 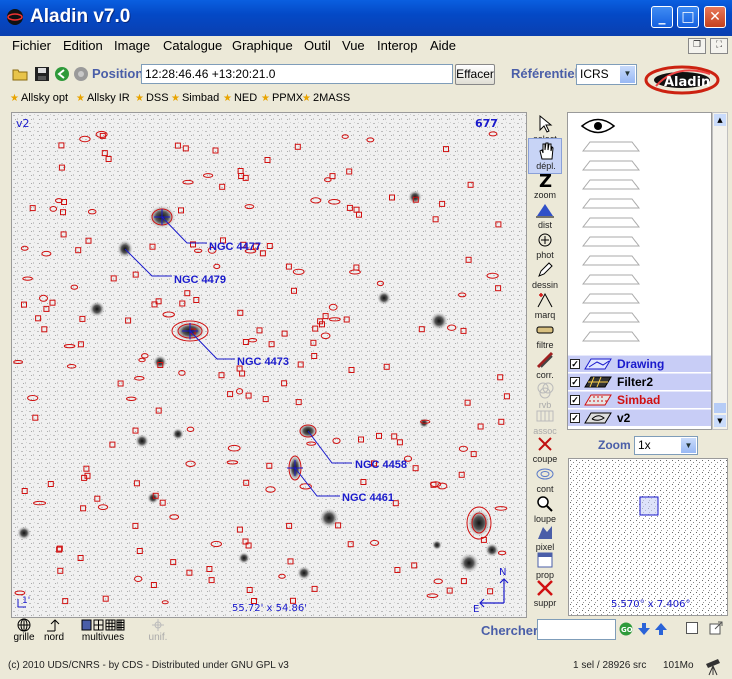 I want to click on window-view-icon, so click(x=692, y=628).